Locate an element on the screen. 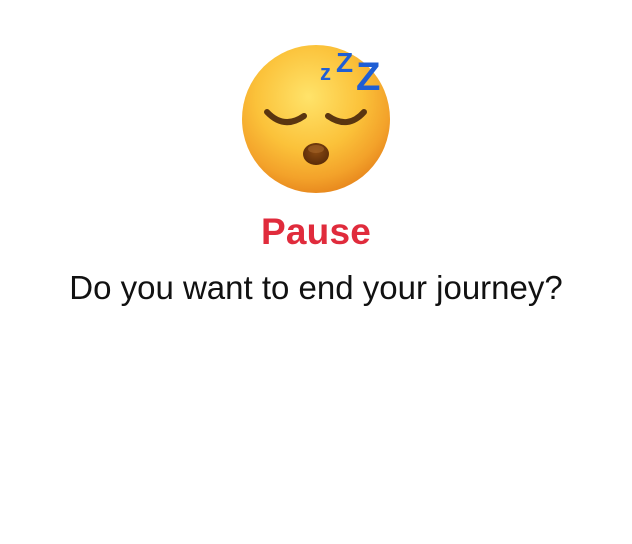 This screenshot has height=544, width=632. dialog-message: Do you want to end your journey? is located at coordinates (316, 287).